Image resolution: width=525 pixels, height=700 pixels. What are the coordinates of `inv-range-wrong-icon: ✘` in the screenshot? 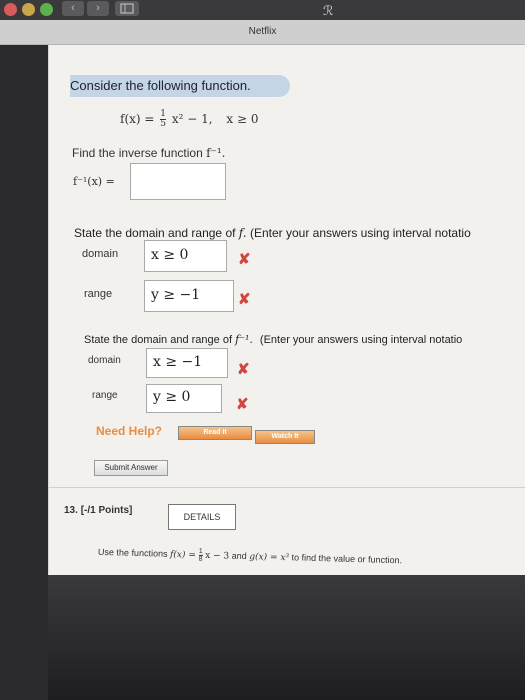 It's located at (242, 404).